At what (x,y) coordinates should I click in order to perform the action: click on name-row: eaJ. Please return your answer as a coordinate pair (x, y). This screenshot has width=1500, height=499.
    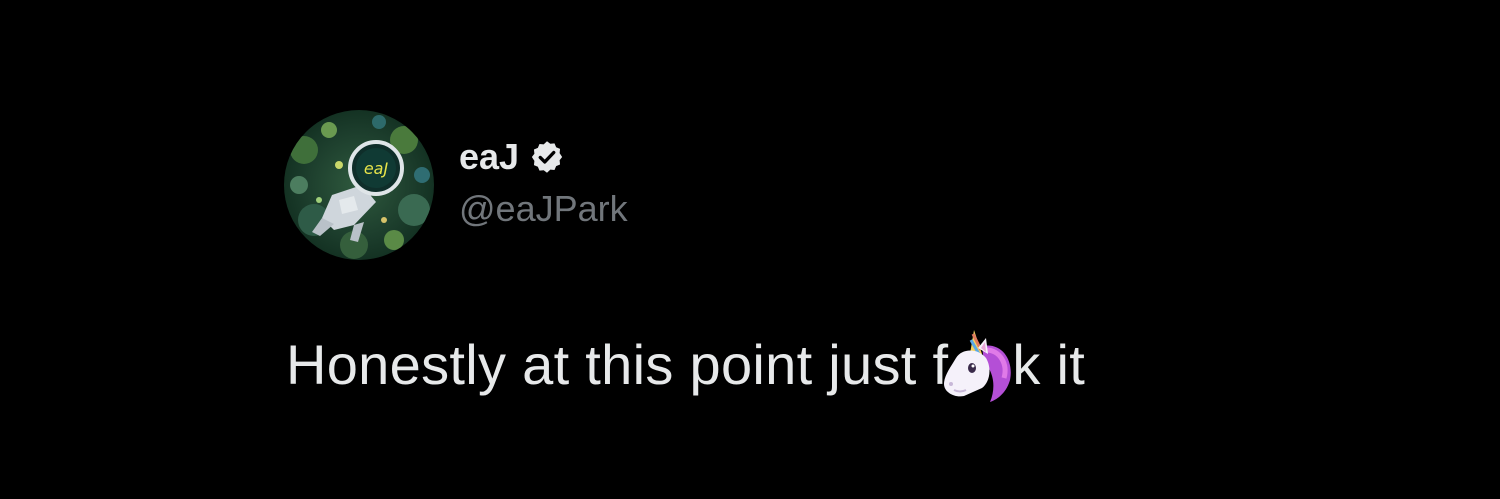
    Looking at the image, I should click on (543, 157).